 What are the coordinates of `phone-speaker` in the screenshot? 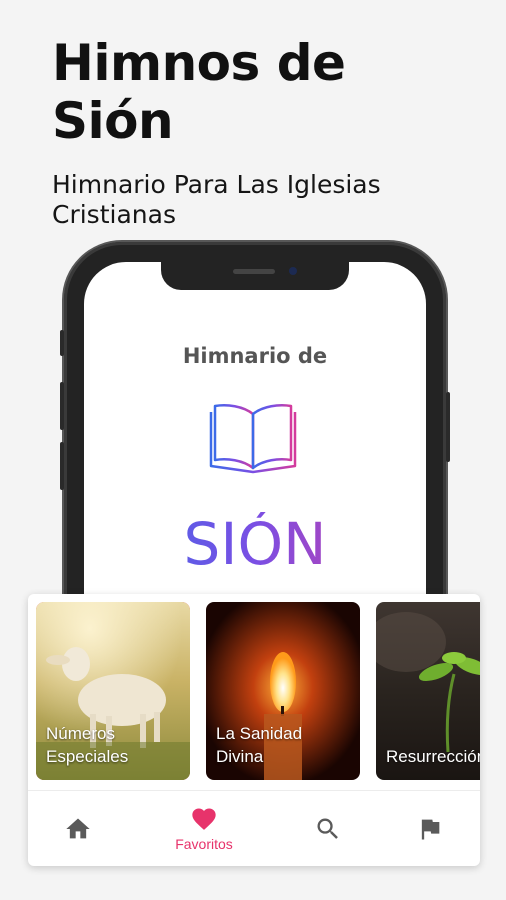 It's located at (254, 271).